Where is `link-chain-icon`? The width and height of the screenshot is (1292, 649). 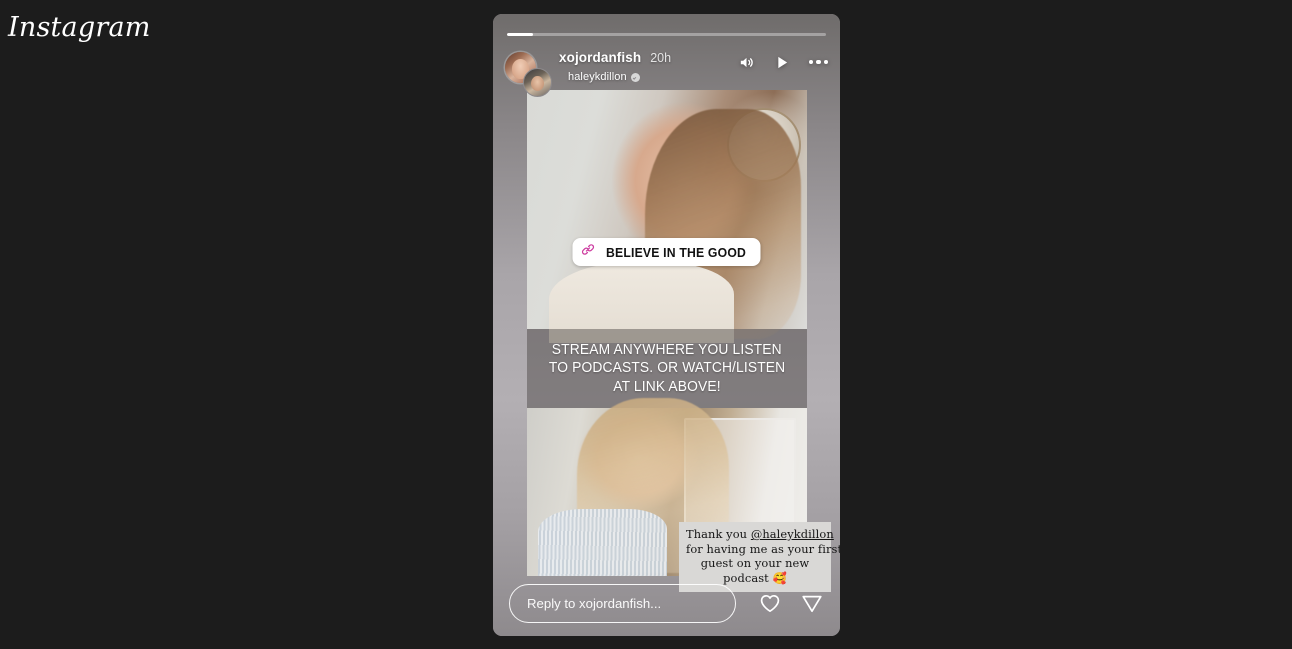 link-chain-icon is located at coordinates (587, 252).